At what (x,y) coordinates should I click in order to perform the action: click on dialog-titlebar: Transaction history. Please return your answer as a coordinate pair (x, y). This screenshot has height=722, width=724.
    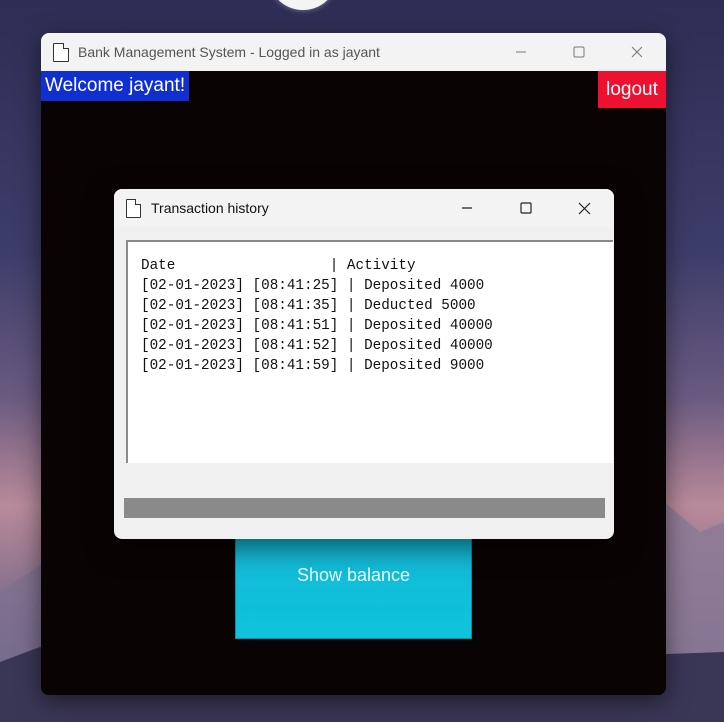
    Looking at the image, I should click on (364, 208).